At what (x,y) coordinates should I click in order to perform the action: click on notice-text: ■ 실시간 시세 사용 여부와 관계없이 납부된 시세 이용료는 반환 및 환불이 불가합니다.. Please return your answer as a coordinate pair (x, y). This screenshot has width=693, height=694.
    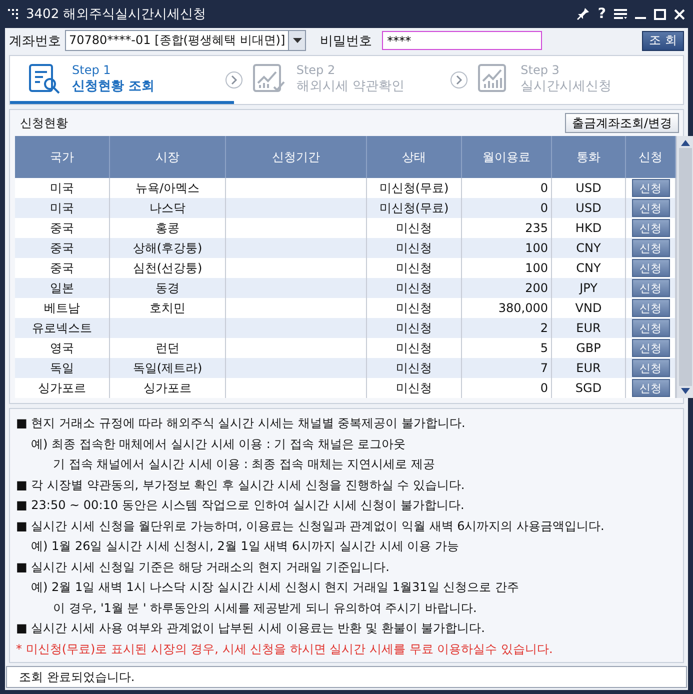
    Looking at the image, I should click on (251, 628).